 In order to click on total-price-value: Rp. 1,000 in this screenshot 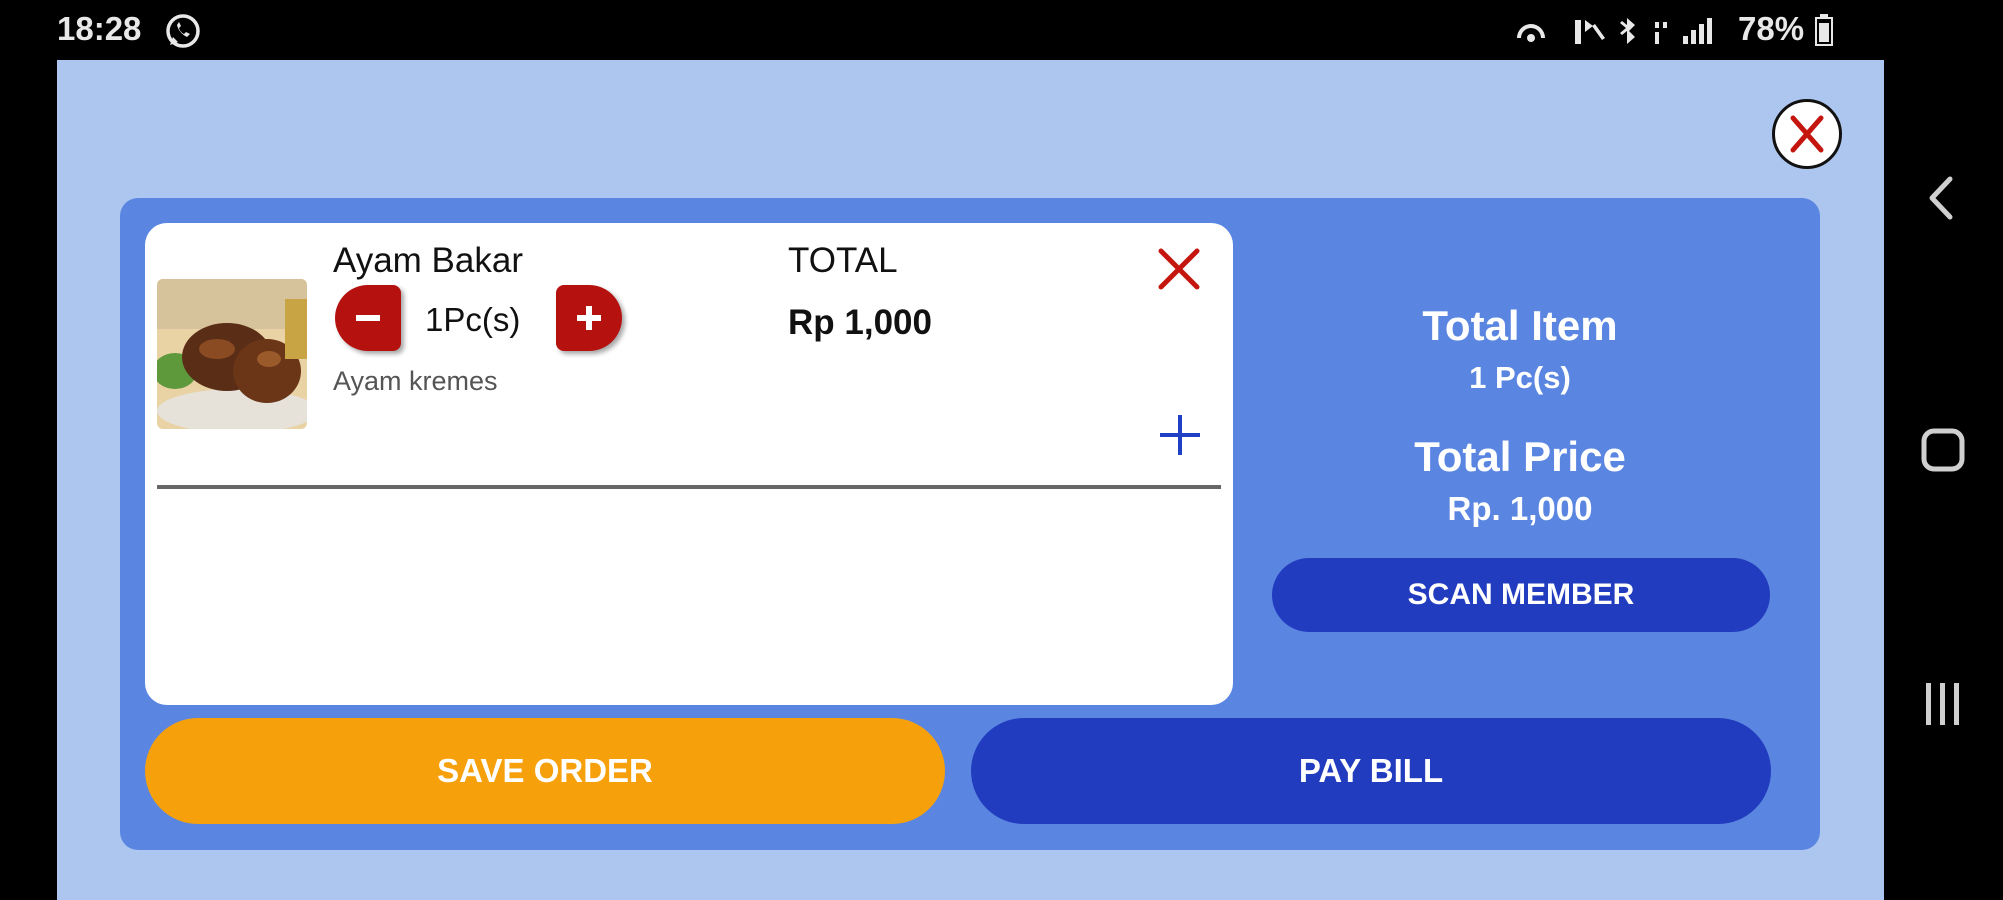, I will do `click(1520, 508)`.